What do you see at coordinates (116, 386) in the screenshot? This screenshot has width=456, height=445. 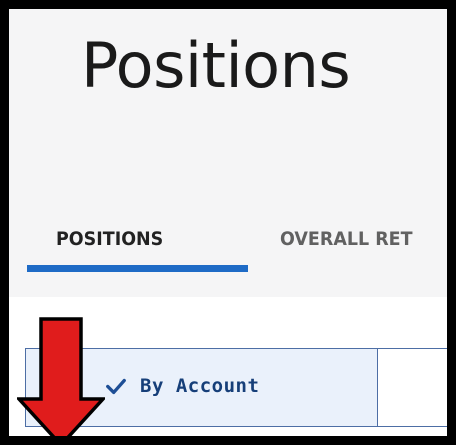 I see `check-icon` at bounding box center [116, 386].